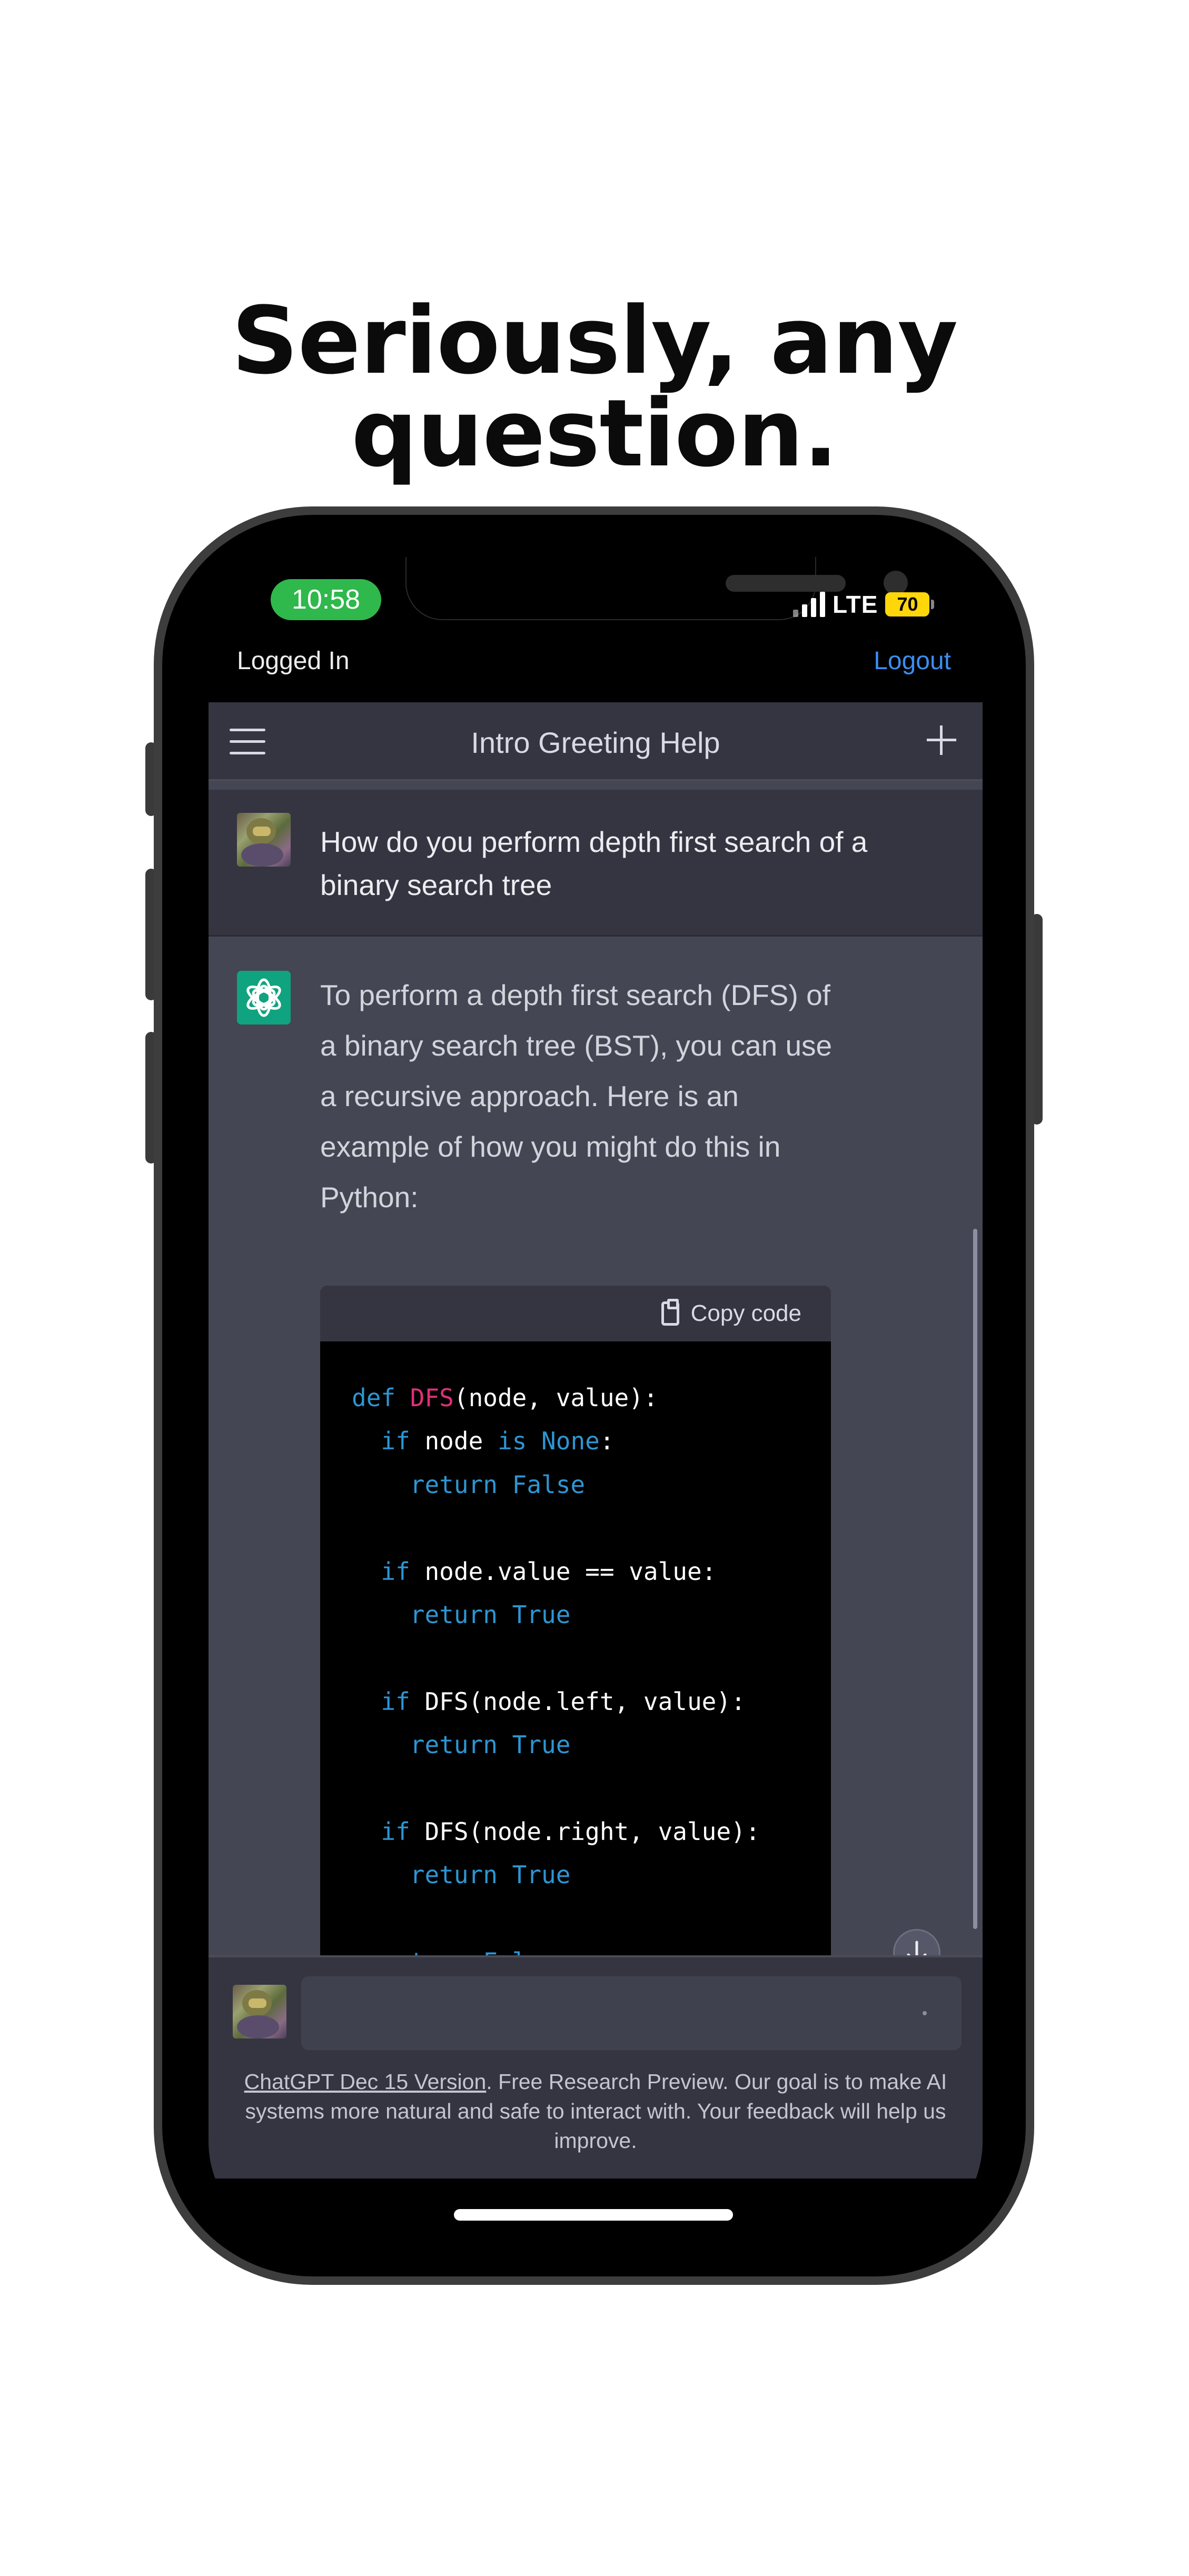 This screenshot has width=1189, height=2576. I want to click on logout-link: Logout, so click(912, 661).